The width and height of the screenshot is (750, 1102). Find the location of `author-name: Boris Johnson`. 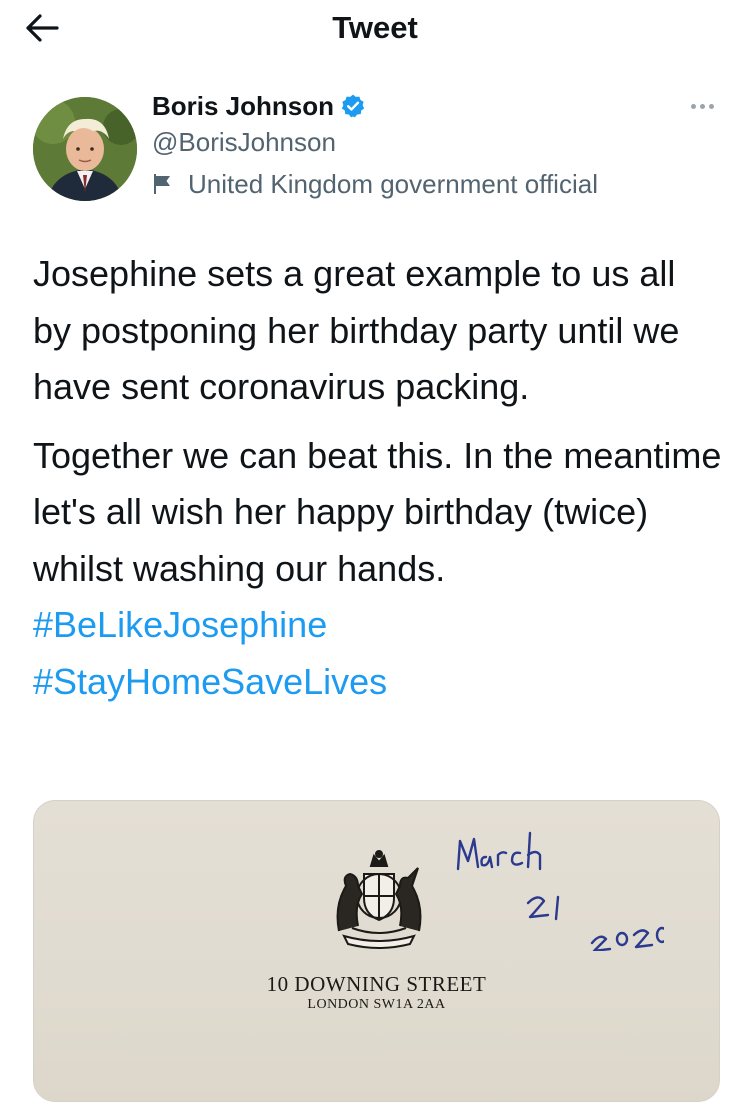

author-name: Boris Johnson is located at coordinates (243, 106).